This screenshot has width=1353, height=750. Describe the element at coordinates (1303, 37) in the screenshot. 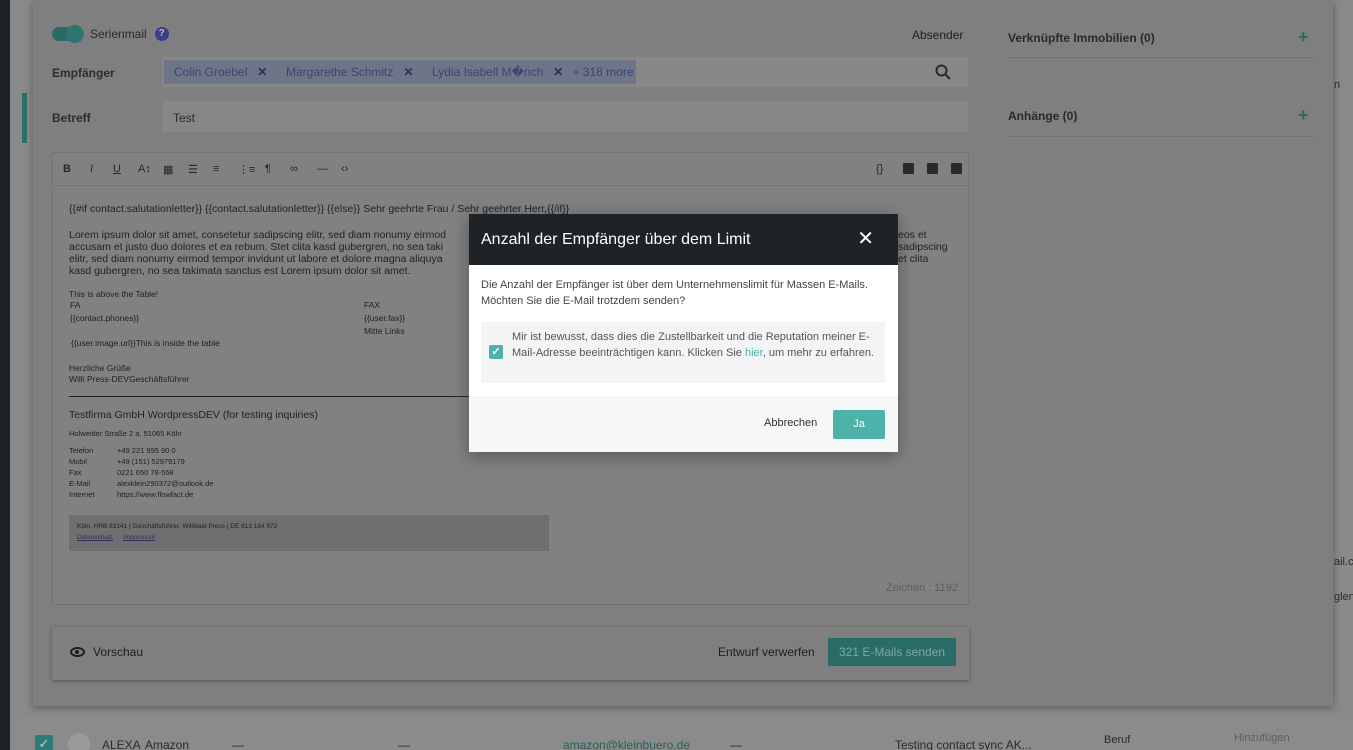

I see `add-property-icon: +` at that location.